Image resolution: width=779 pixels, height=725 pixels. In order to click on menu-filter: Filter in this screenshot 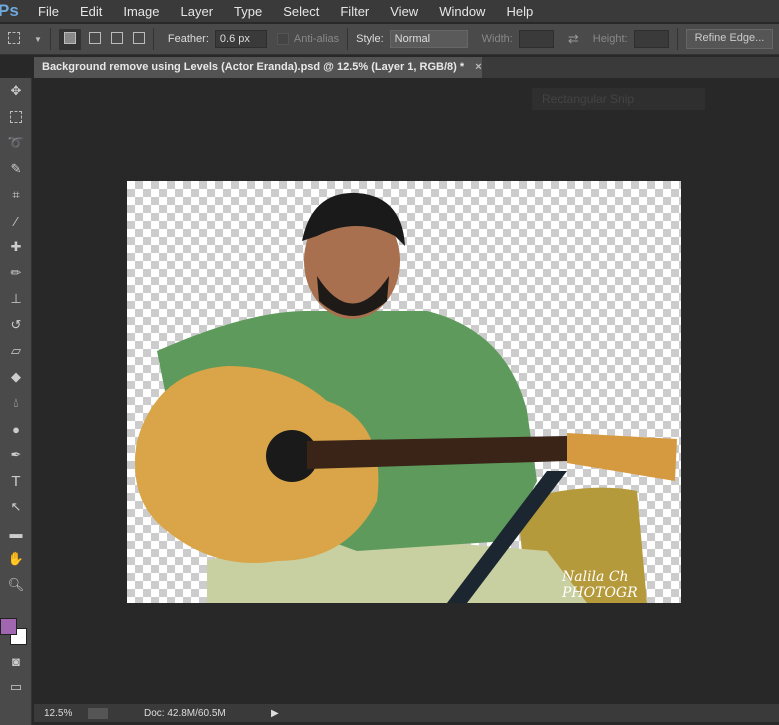, I will do `click(354, 11)`.